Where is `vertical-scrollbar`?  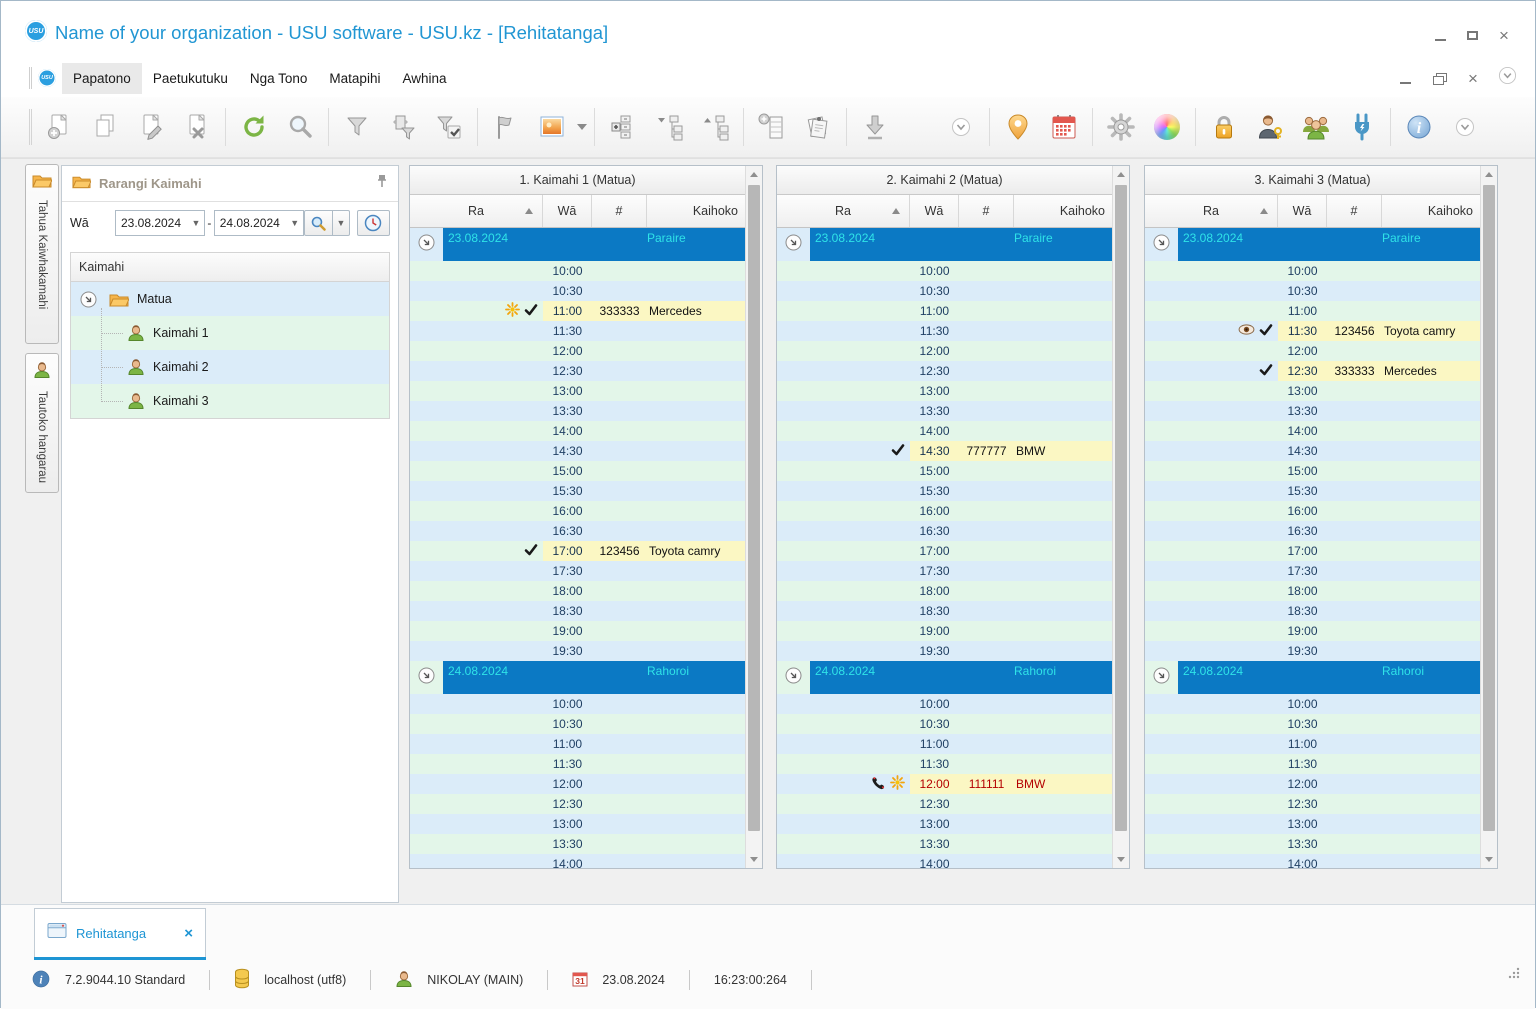 vertical-scrollbar is located at coordinates (1488, 517).